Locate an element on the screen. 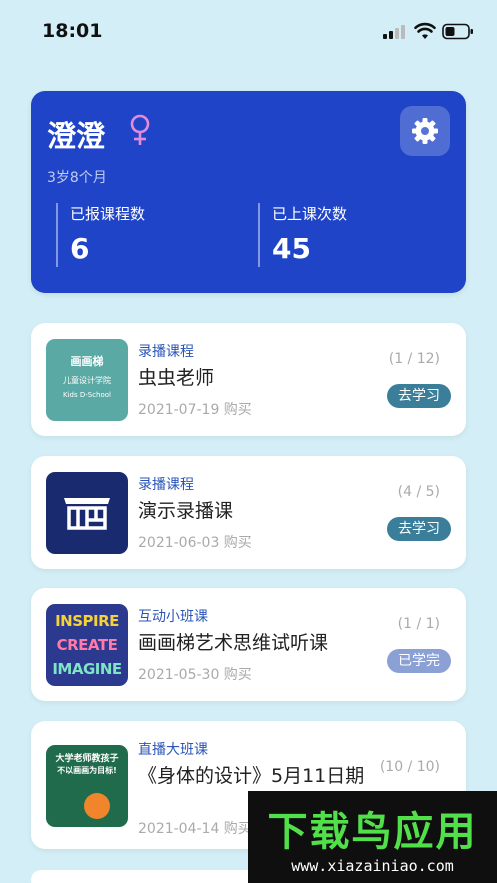 Image resolution: width=497 pixels, height=883 pixels. status-bar: 18:01 is located at coordinates (248, 31).